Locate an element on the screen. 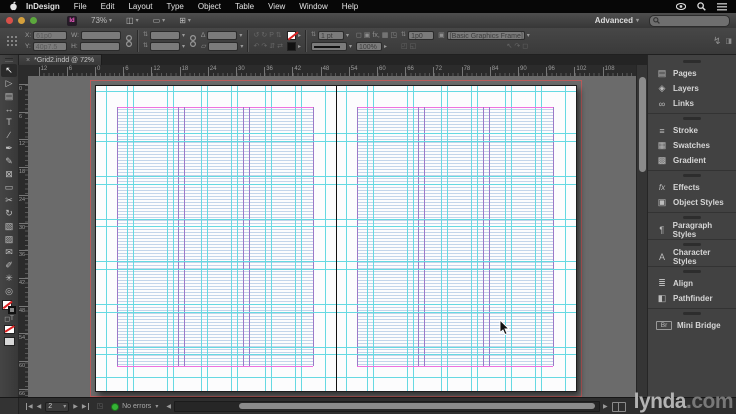  selection-tool: ↖ is located at coordinates (9, 70).